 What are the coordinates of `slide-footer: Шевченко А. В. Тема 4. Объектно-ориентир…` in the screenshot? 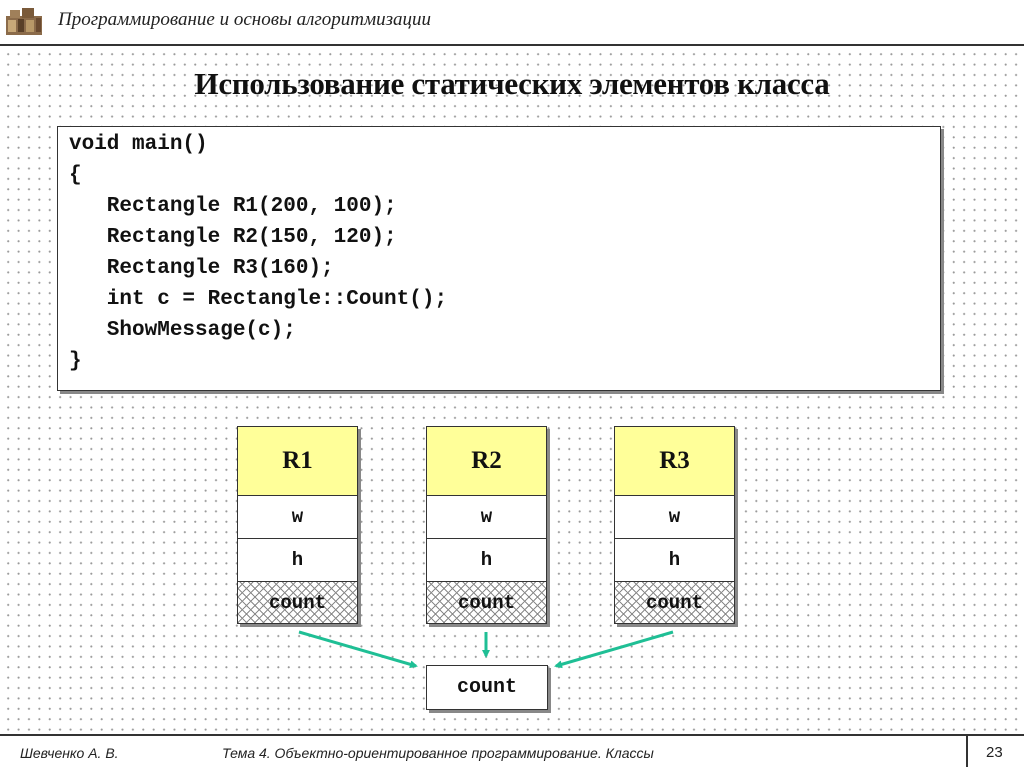 It's located at (512, 751).